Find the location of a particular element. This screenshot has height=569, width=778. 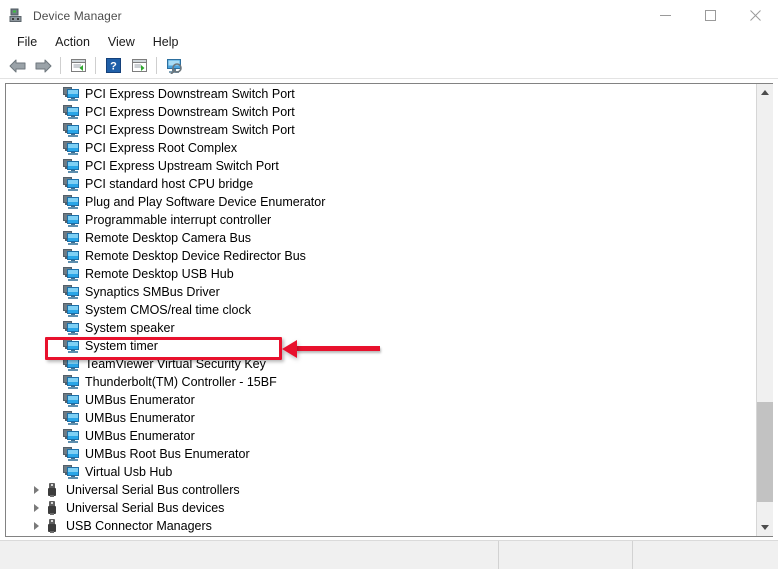

device-list-row: Synaptics SMBus Driver is located at coordinates (381, 292).